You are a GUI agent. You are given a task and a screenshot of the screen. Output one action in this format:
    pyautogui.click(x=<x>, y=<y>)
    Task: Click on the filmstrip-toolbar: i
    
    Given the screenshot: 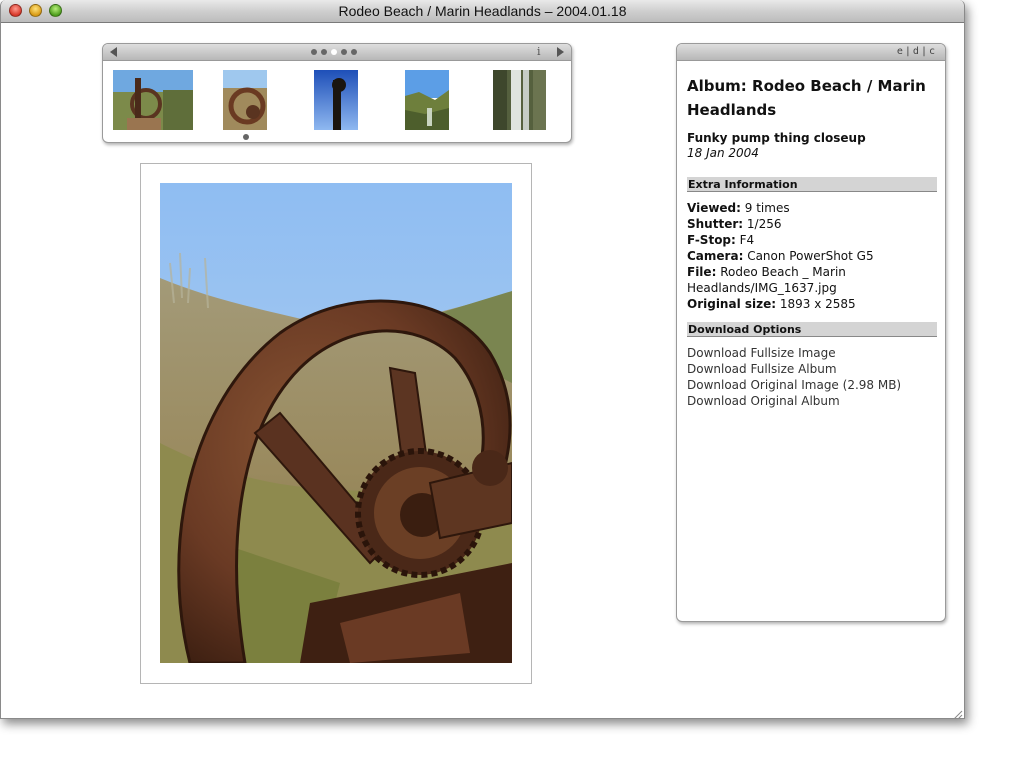 What is the action you would take?
    pyautogui.click(x=337, y=52)
    